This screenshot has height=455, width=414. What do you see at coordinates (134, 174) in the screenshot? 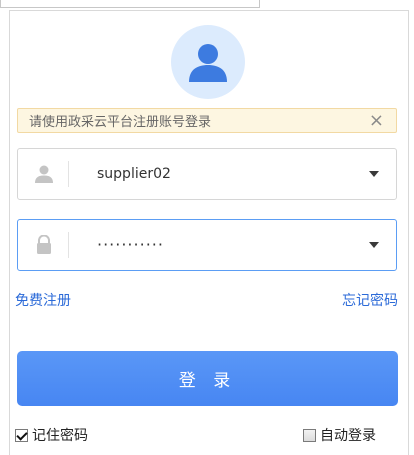
I see `username-value: supplier02` at bounding box center [134, 174].